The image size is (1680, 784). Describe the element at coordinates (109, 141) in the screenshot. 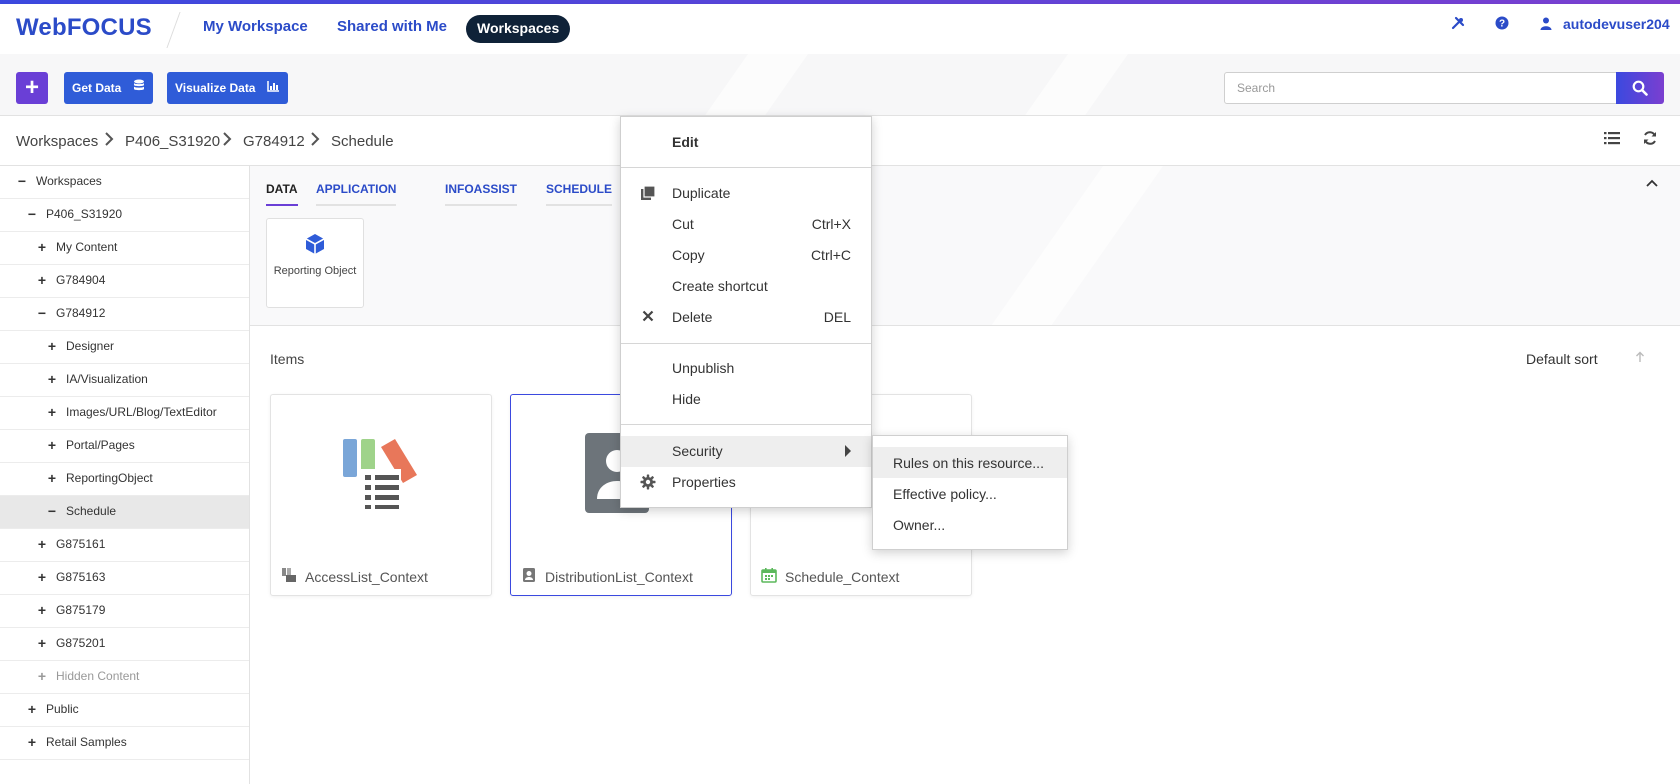

I see `chevron-right-icon` at that location.